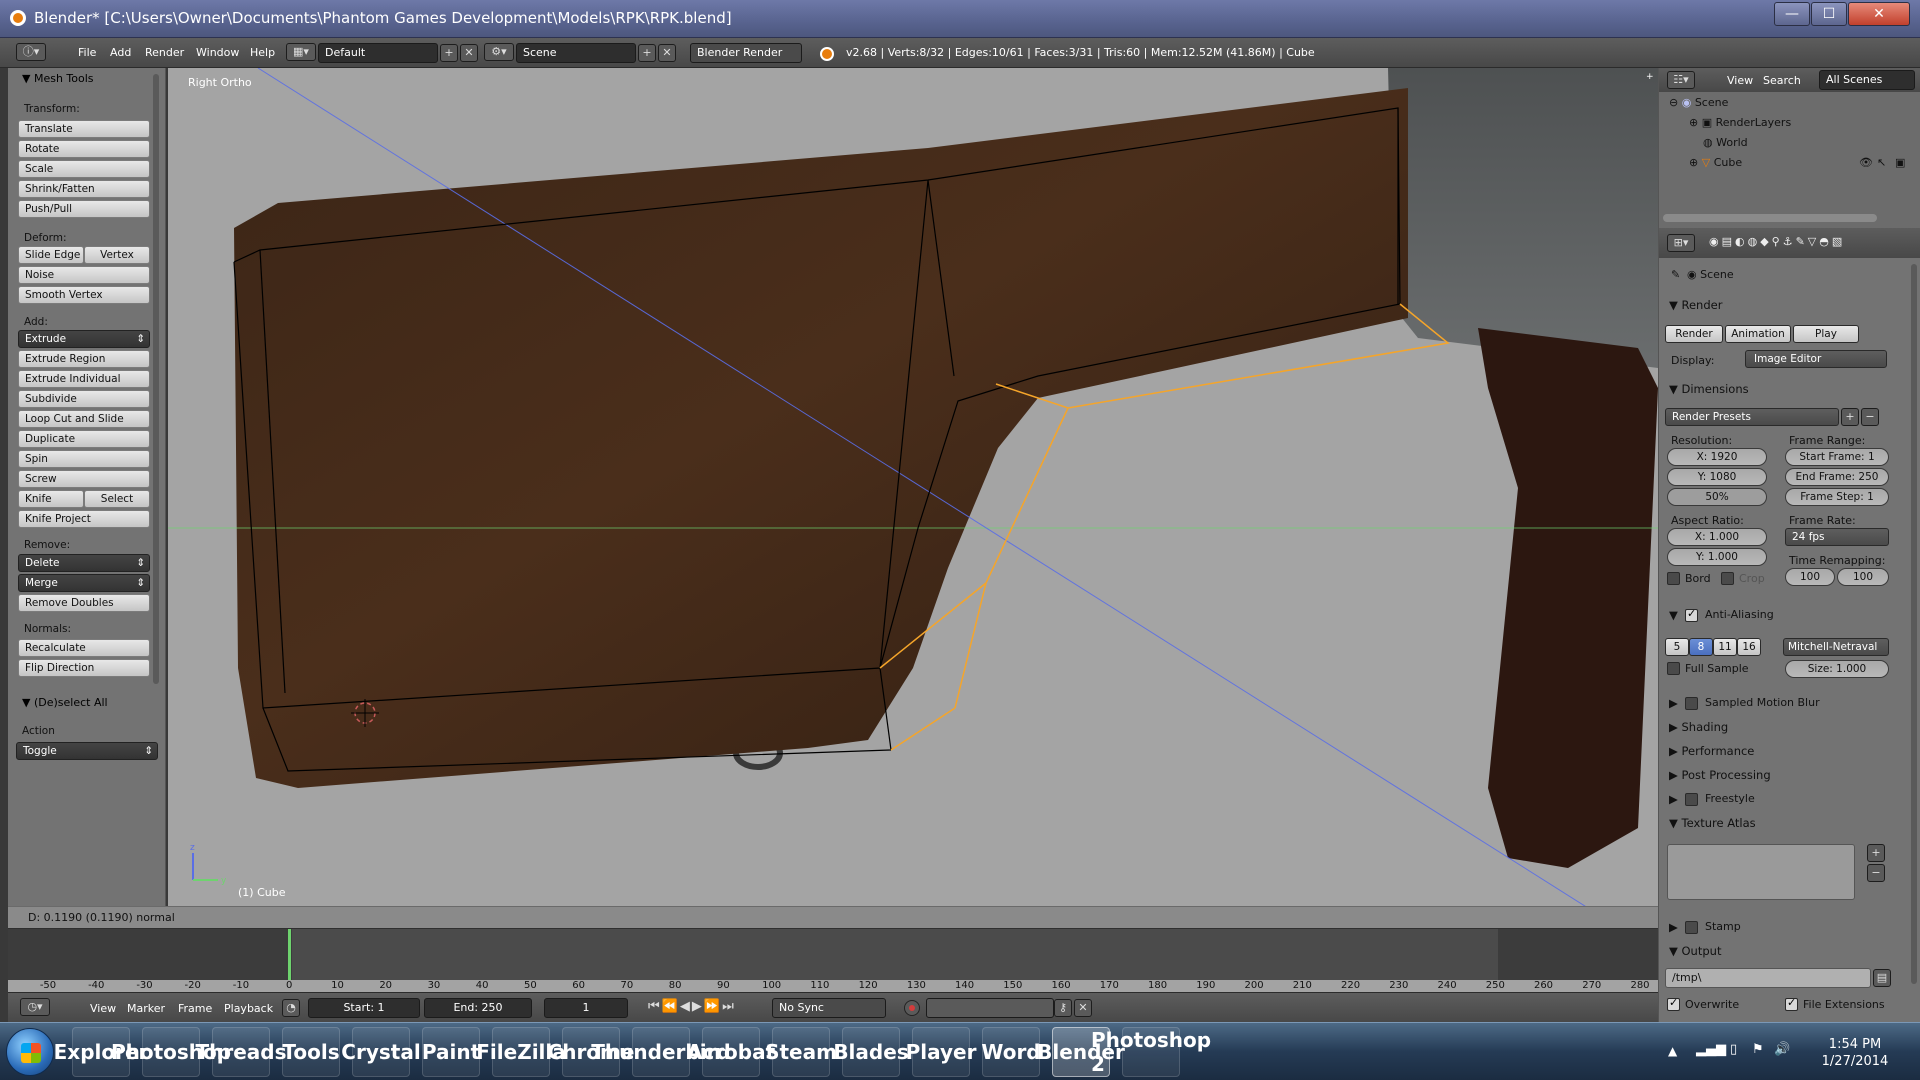 This screenshot has width=1920, height=1080. I want to click on extrude-individual-button: Extrude Individual, so click(84, 379).